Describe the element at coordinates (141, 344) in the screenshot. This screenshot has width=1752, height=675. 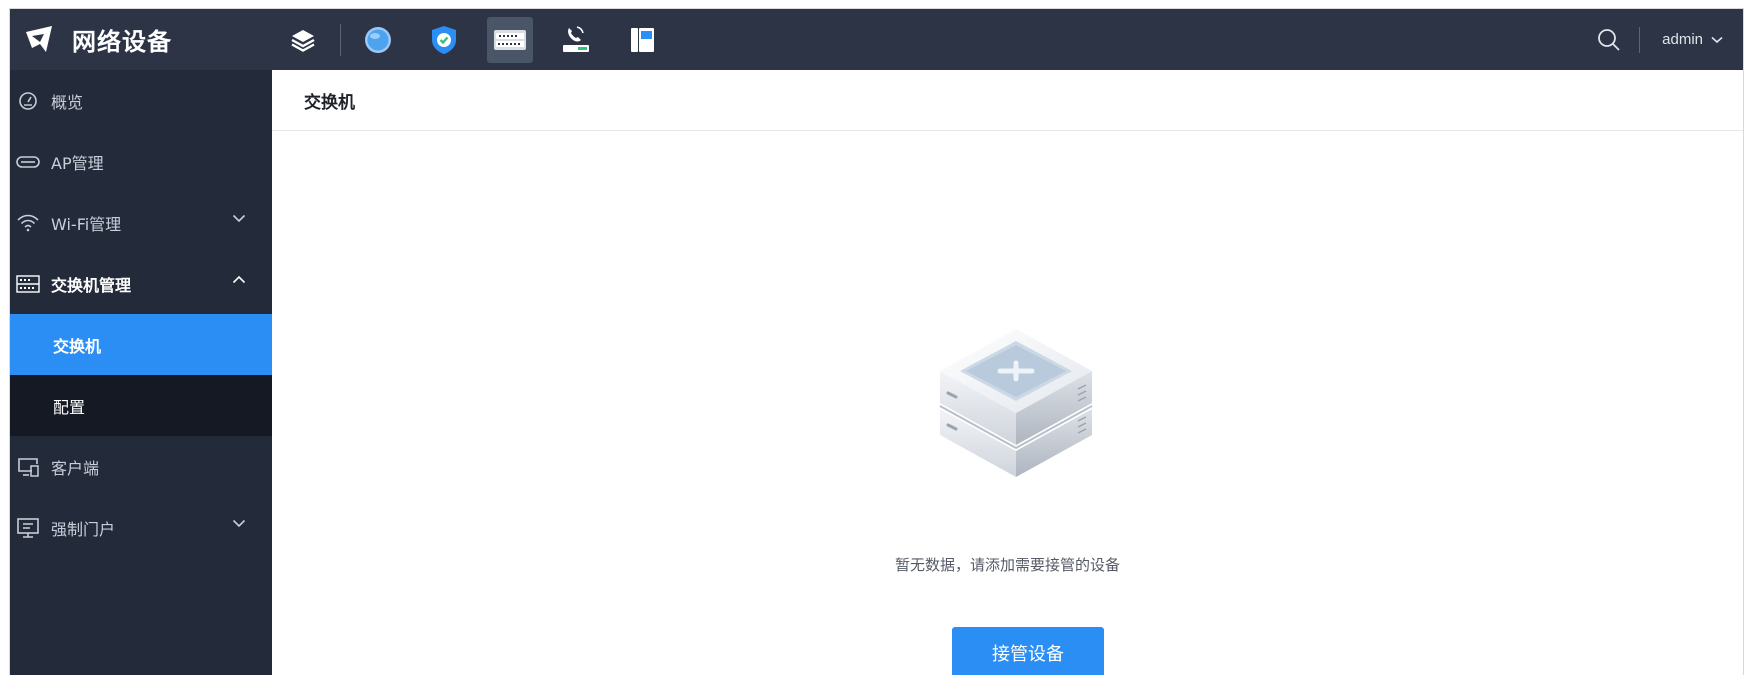
I see `sidebar-subitem-switch: 交换机` at that location.